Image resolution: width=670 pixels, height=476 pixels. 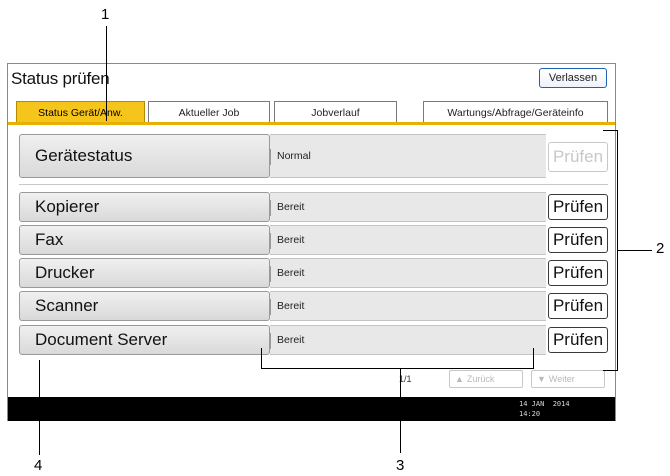 What do you see at coordinates (209, 112) in the screenshot?
I see `tab-current-job: Aktueller Job` at bounding box center [209, 112].